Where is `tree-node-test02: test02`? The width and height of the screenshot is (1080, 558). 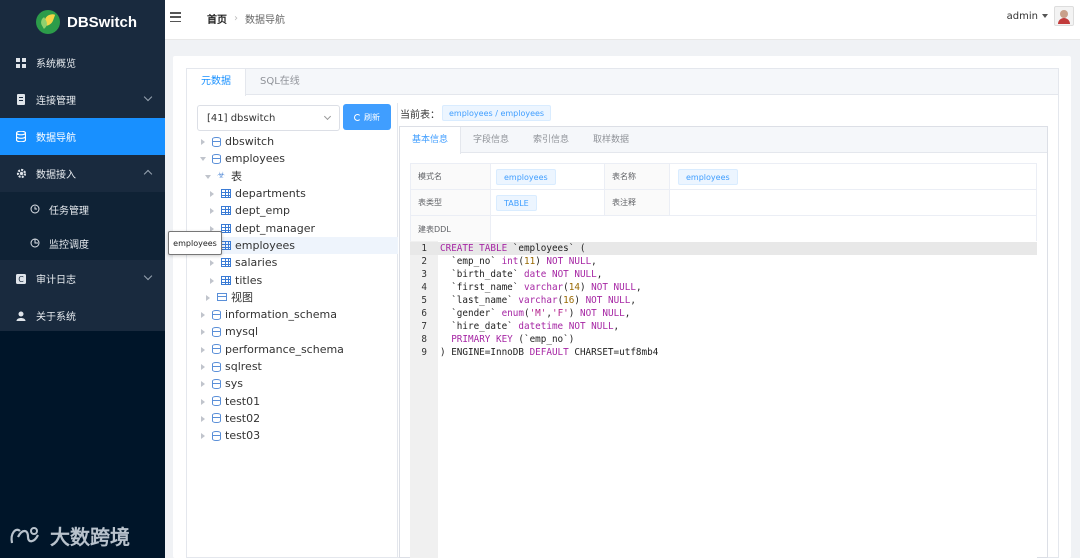 tree-node-test02: test02 is located at coordinates (296, 418).